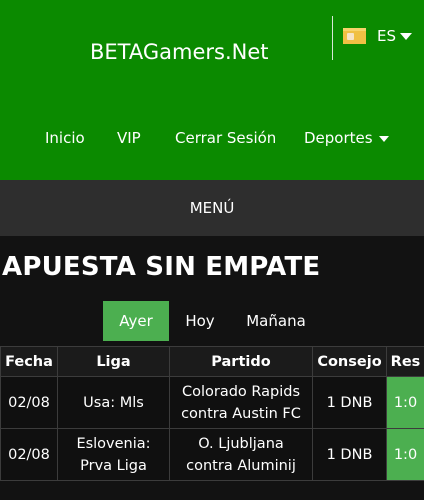  What do you see at coordinates (179, 52) in the screenshot?
I see `site-brand: BETAGamers.Net` at bounding box center [179, 52].